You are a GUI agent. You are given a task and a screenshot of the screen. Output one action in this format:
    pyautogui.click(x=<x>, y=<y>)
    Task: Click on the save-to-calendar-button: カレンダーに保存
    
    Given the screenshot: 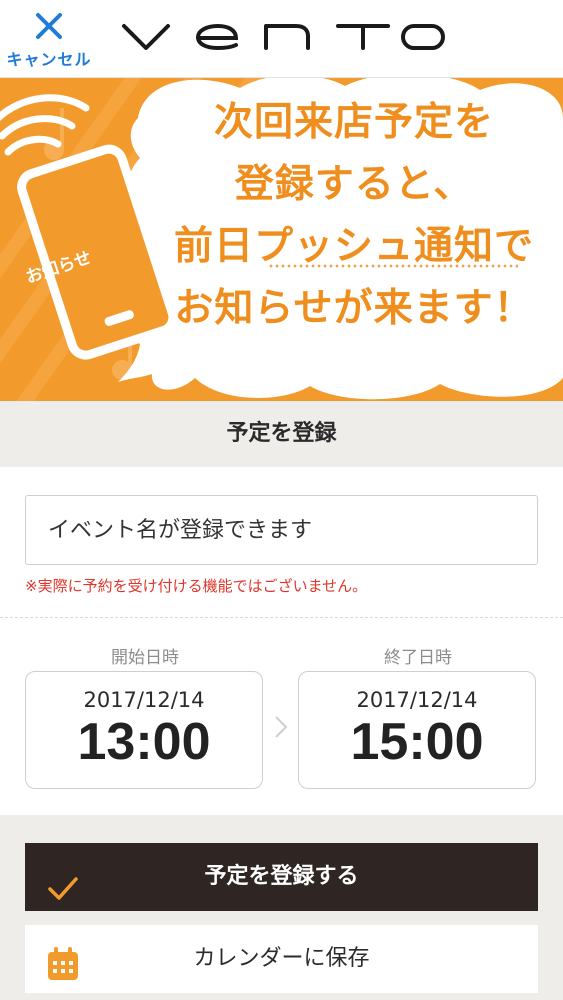 What is the action you would take?
    pyautogui.click(x=281, y=959)
    